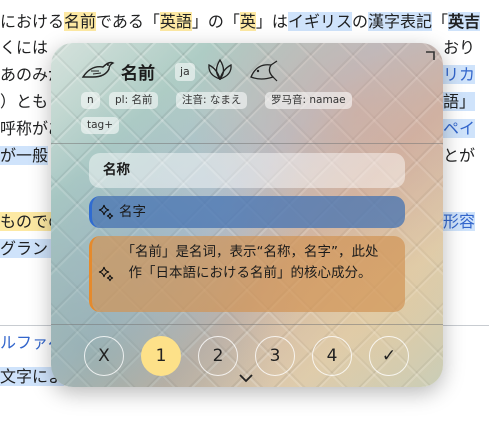  I want to click on article-line: 語」, so click(459, 102).